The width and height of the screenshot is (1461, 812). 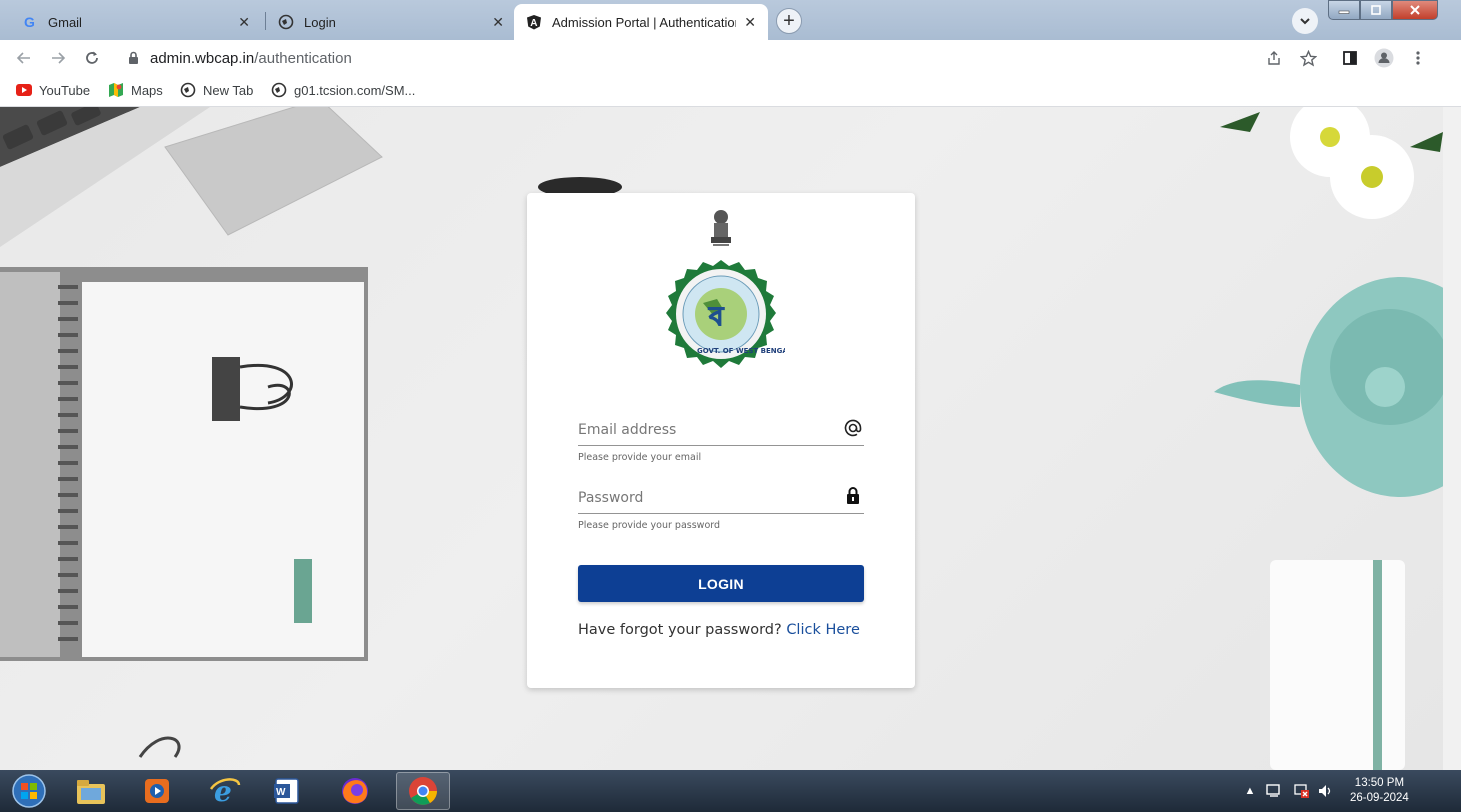 What do you see at coordinates (65, 22) in the screenshot?
I see `tab-title: Gmail` at bounding box center [65, 22].